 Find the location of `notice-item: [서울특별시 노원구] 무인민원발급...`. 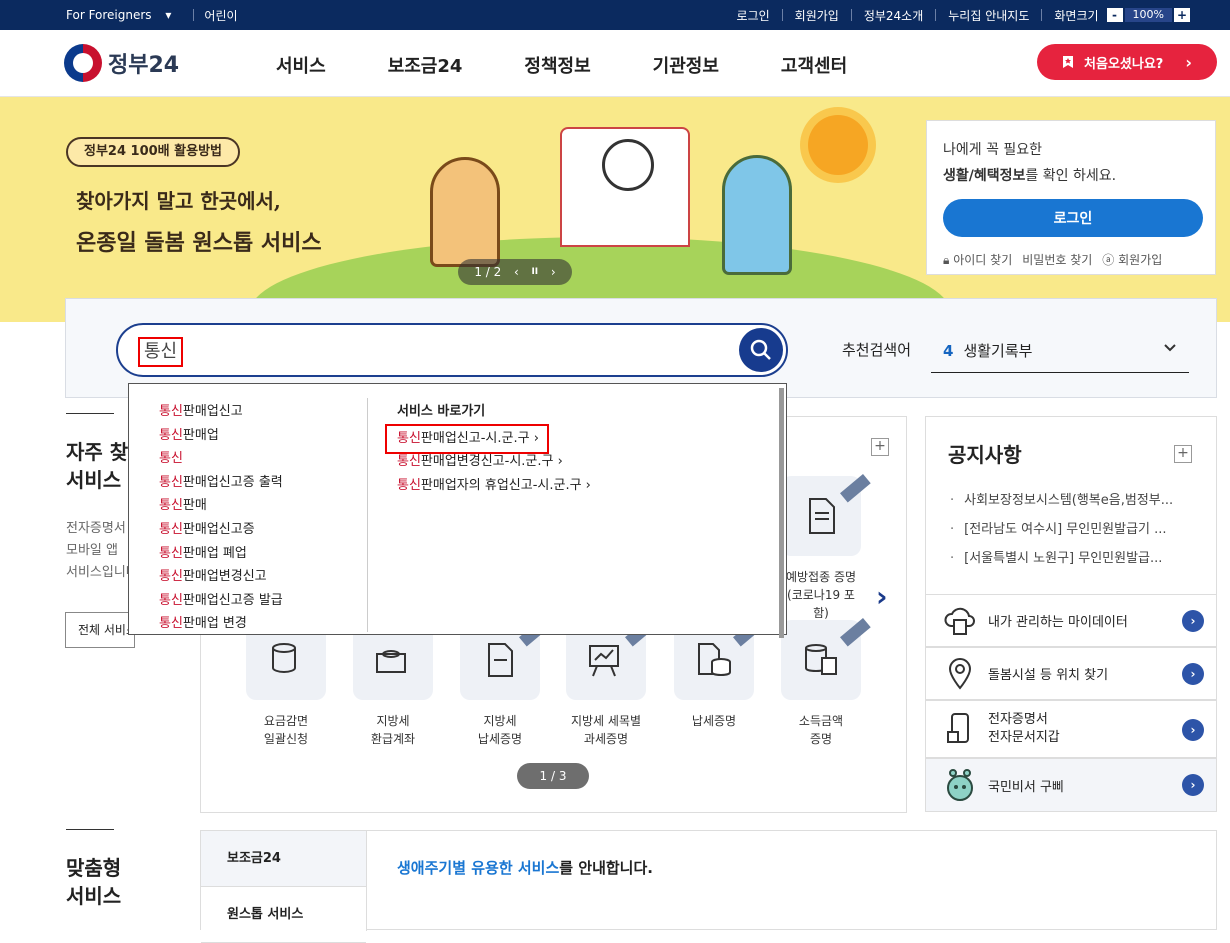

notice-item: [서울특별시 노원구] 무인민원발급... is located at coordinates (1061, 561).